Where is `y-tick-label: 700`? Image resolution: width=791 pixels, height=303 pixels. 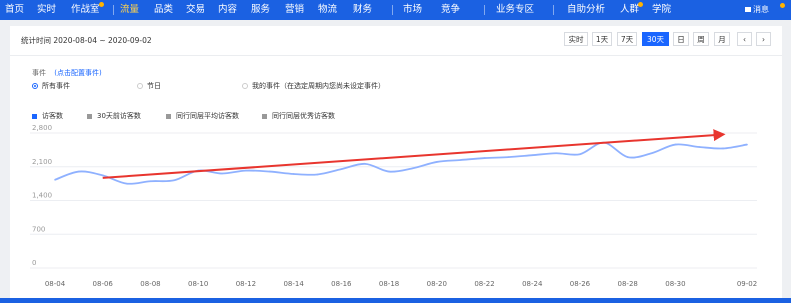 y-tick-label: 700 is located at coordinates (38, 229).